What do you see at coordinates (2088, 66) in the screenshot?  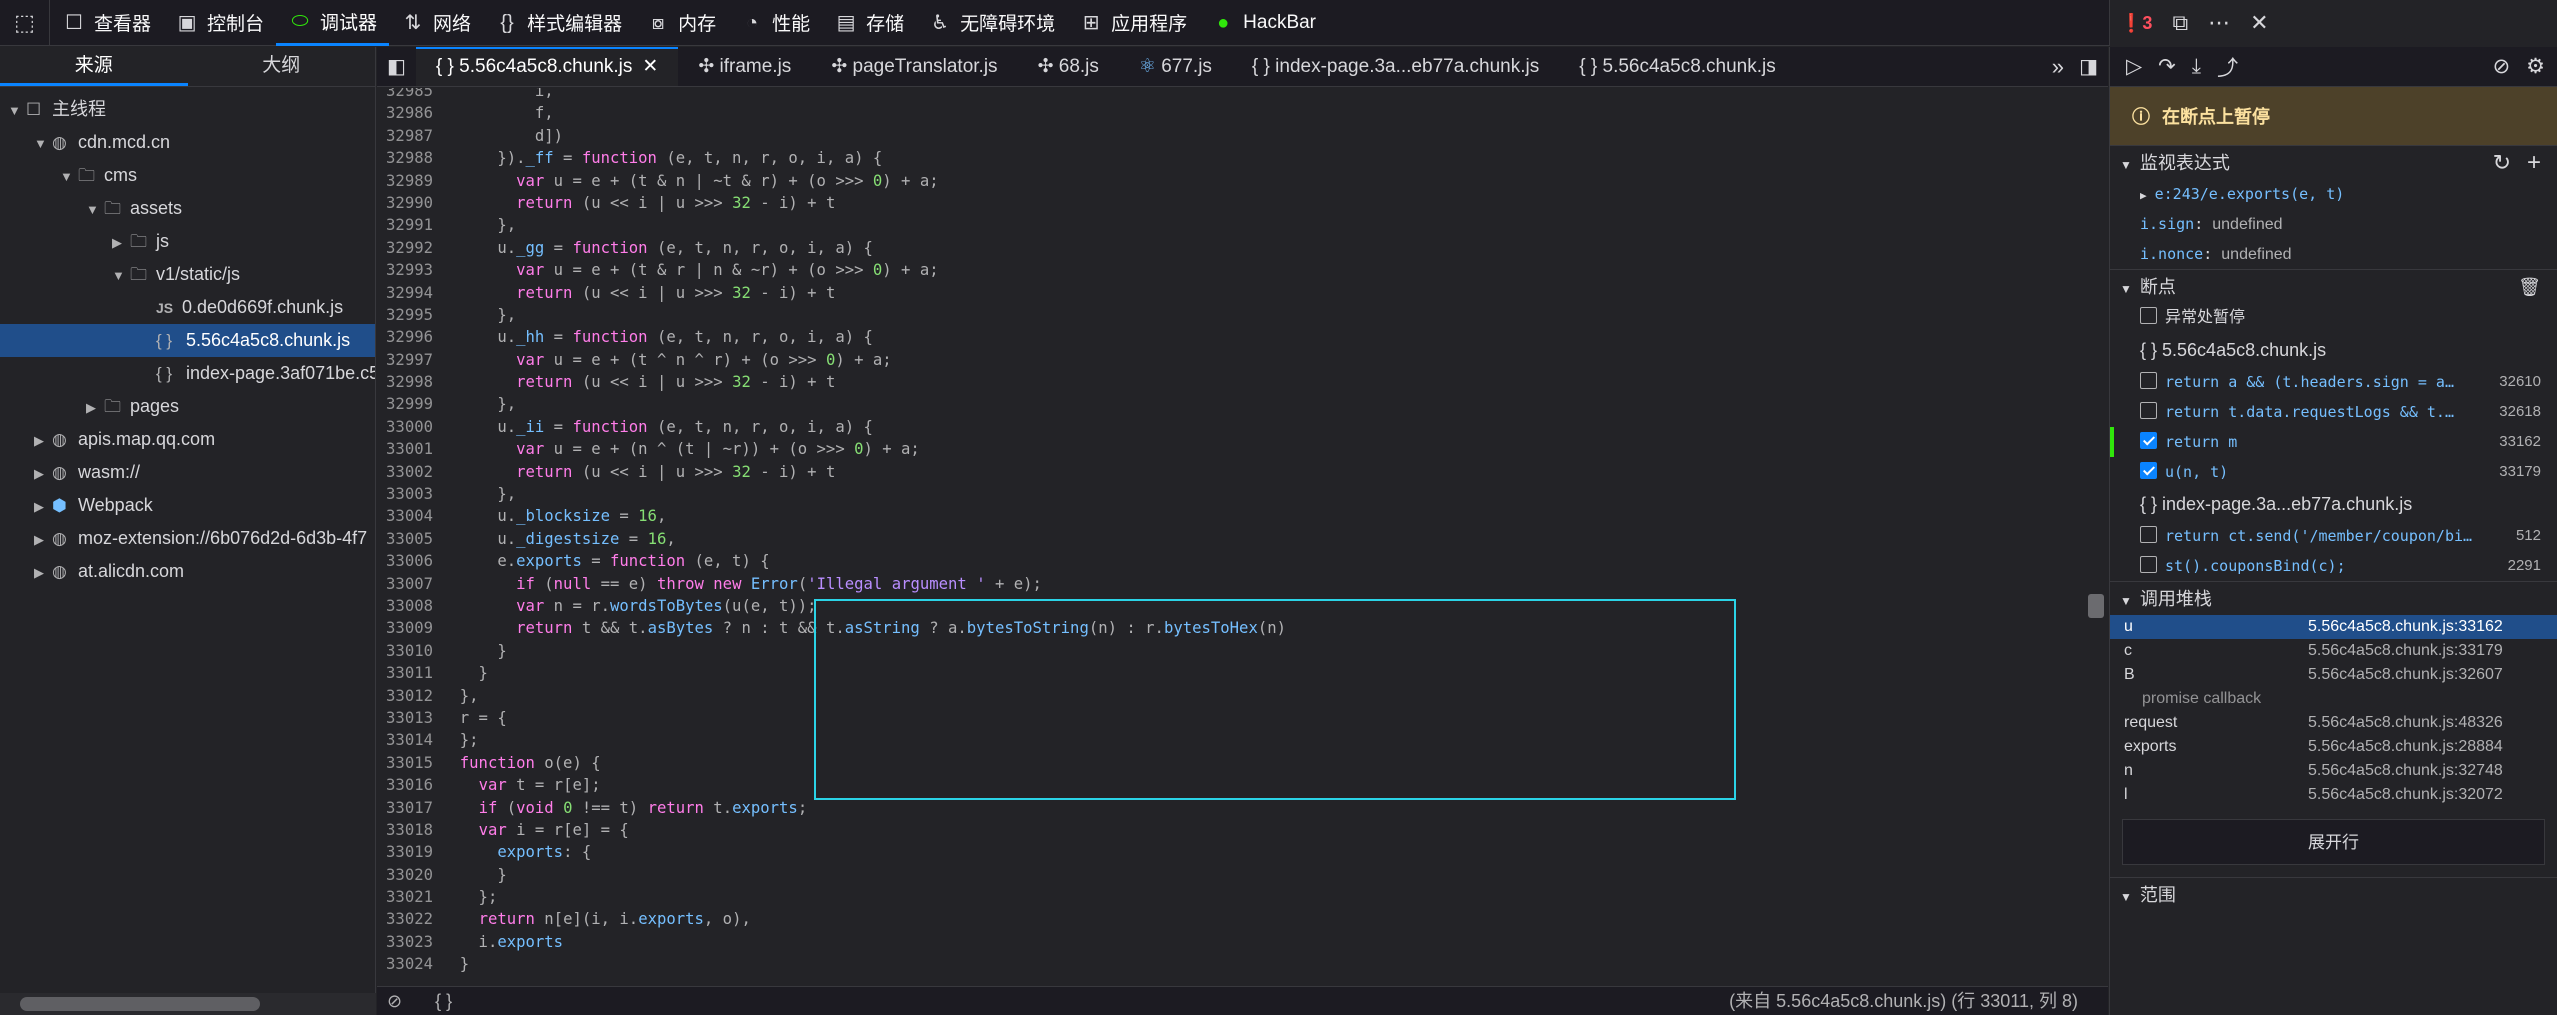 I see `toggle-debugger-panel-icon: ◨` at bounding box center [2088, 66].